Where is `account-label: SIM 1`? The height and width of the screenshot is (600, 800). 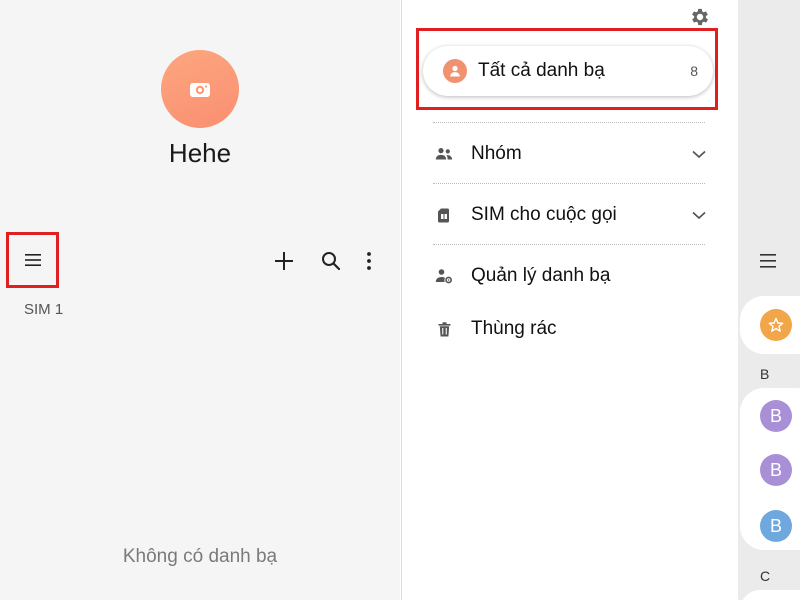
account-label: SIM 1 is located at coordinates (44, 309).